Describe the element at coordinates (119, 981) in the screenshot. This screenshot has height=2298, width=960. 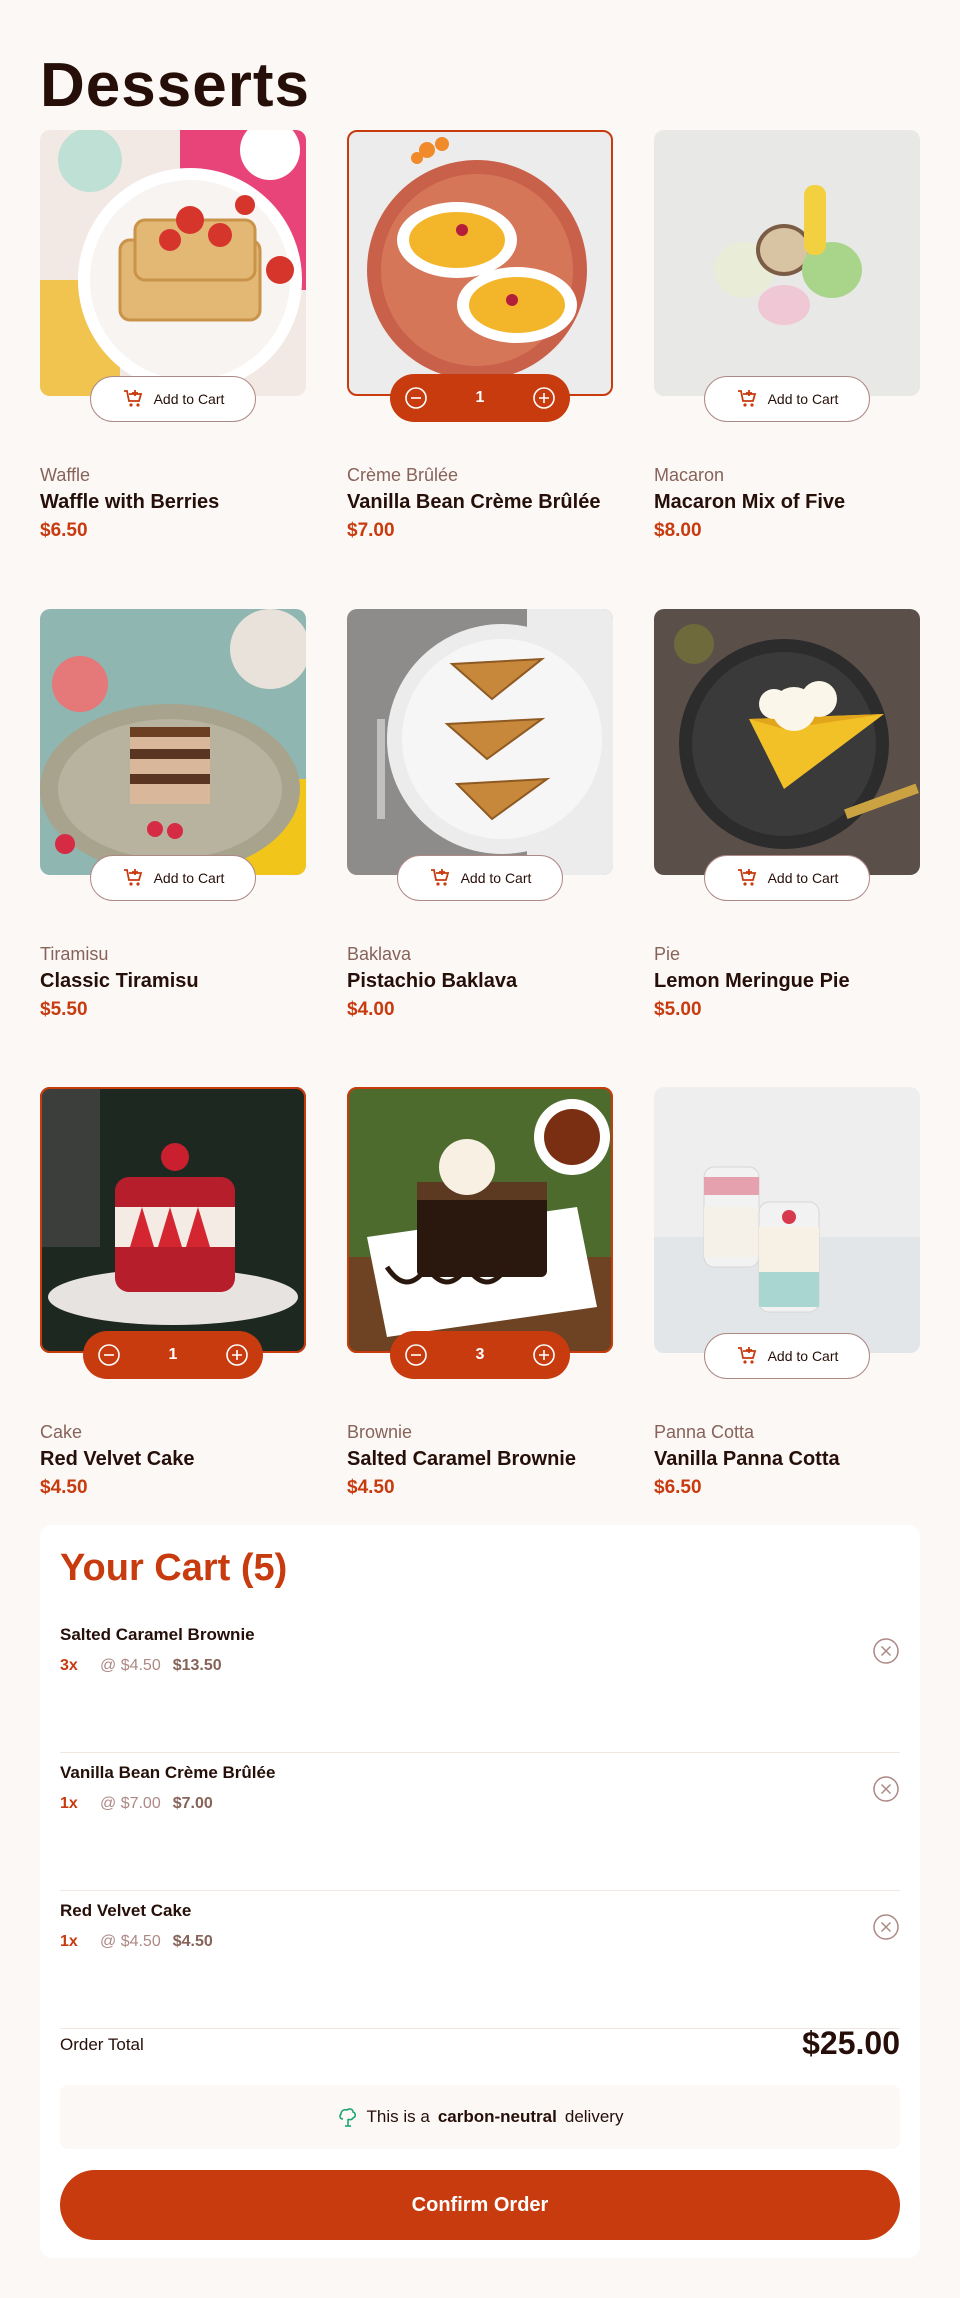
I see `product-name: Classic Tiramisu` at that location.